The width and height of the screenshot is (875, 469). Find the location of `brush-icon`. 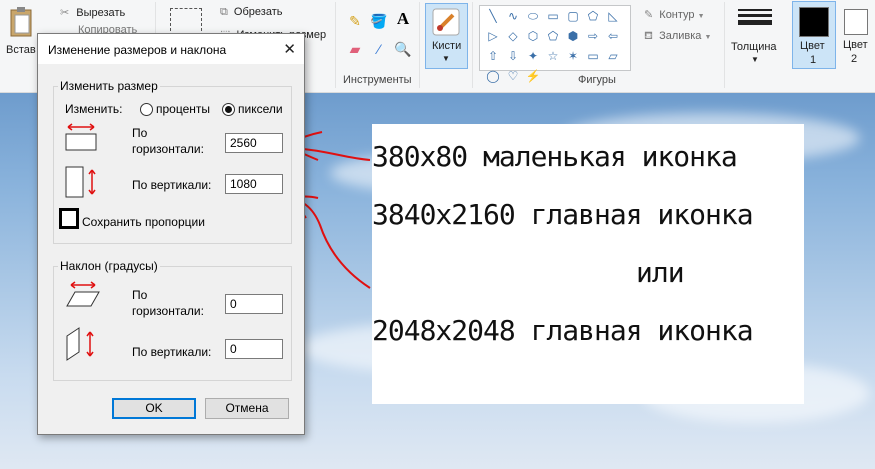

brush-icon is located at coordinates (446, 22).